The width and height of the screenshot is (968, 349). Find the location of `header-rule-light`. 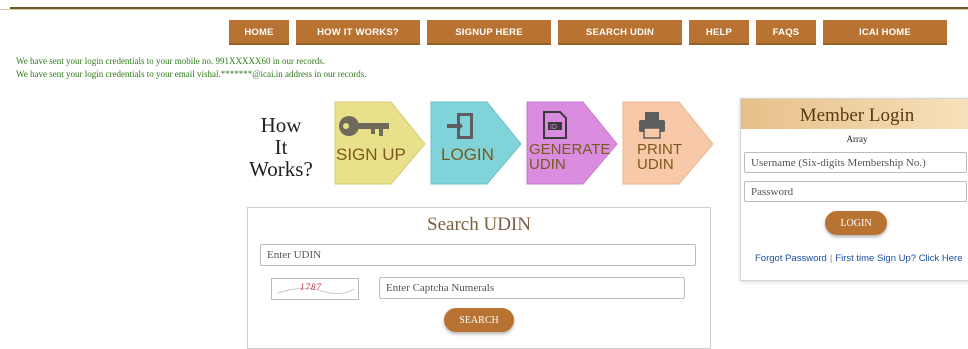

header-rule-light is located at coordinates (484, 9).